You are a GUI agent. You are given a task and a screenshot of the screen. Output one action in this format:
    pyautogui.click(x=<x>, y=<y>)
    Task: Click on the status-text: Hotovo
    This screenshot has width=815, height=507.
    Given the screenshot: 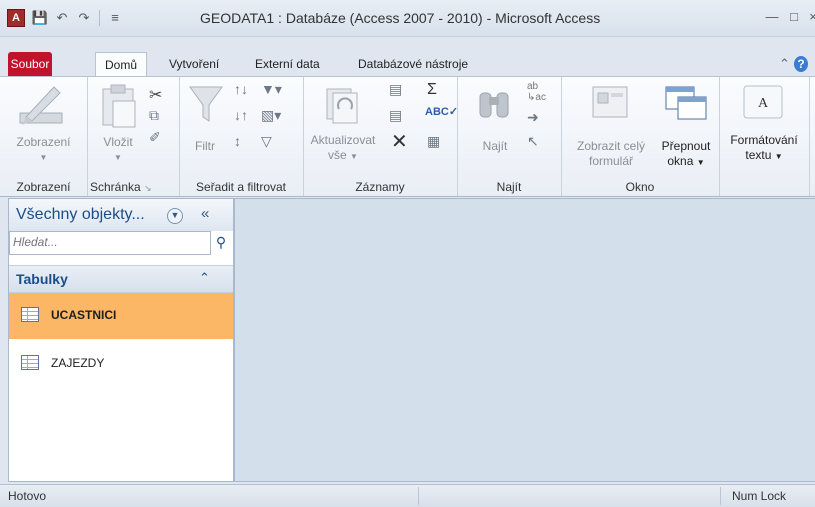 What is the action you would take?
    pyautogui.click(x=27, y=496)
    